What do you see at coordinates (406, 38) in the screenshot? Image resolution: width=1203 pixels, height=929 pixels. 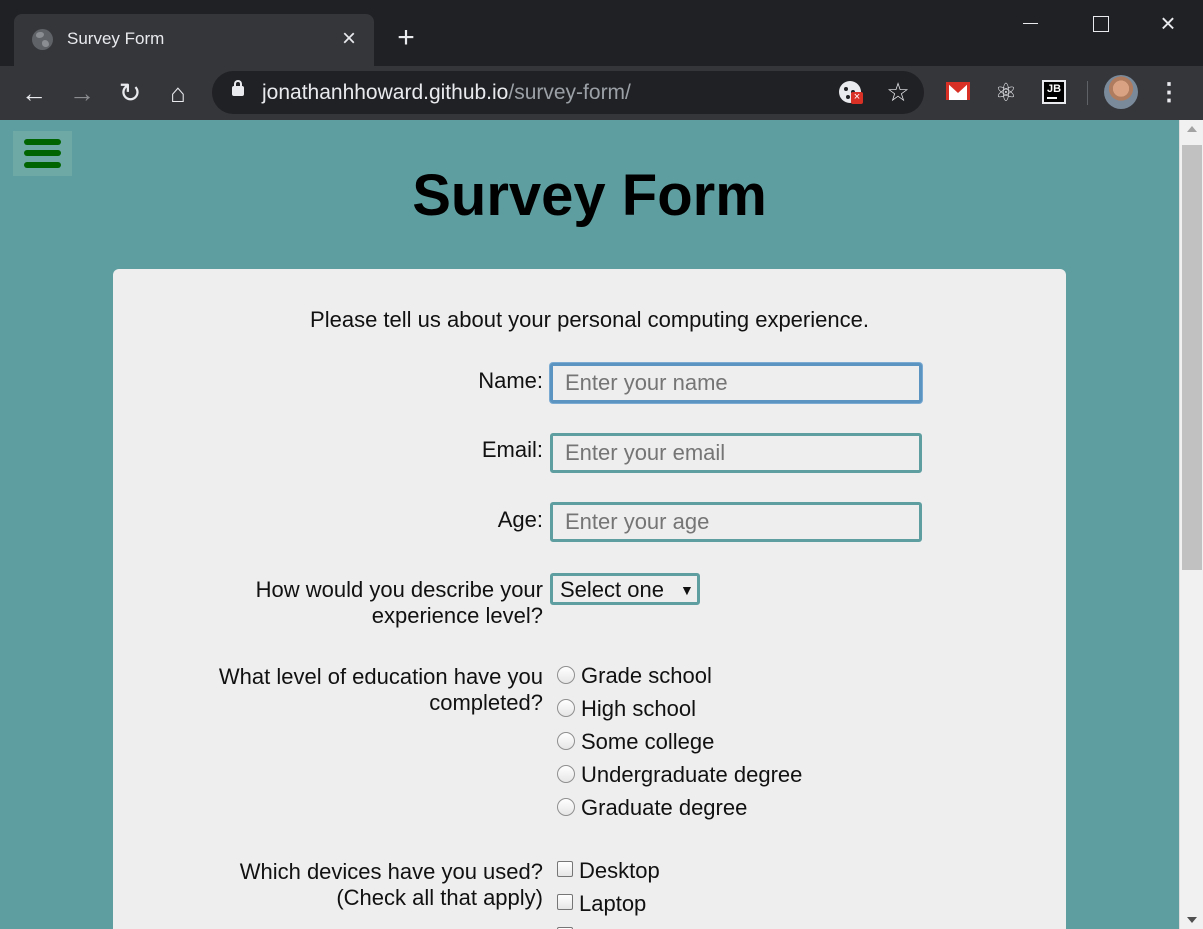 I see `new-tab-icon: +` at bounding box center [406, 38].